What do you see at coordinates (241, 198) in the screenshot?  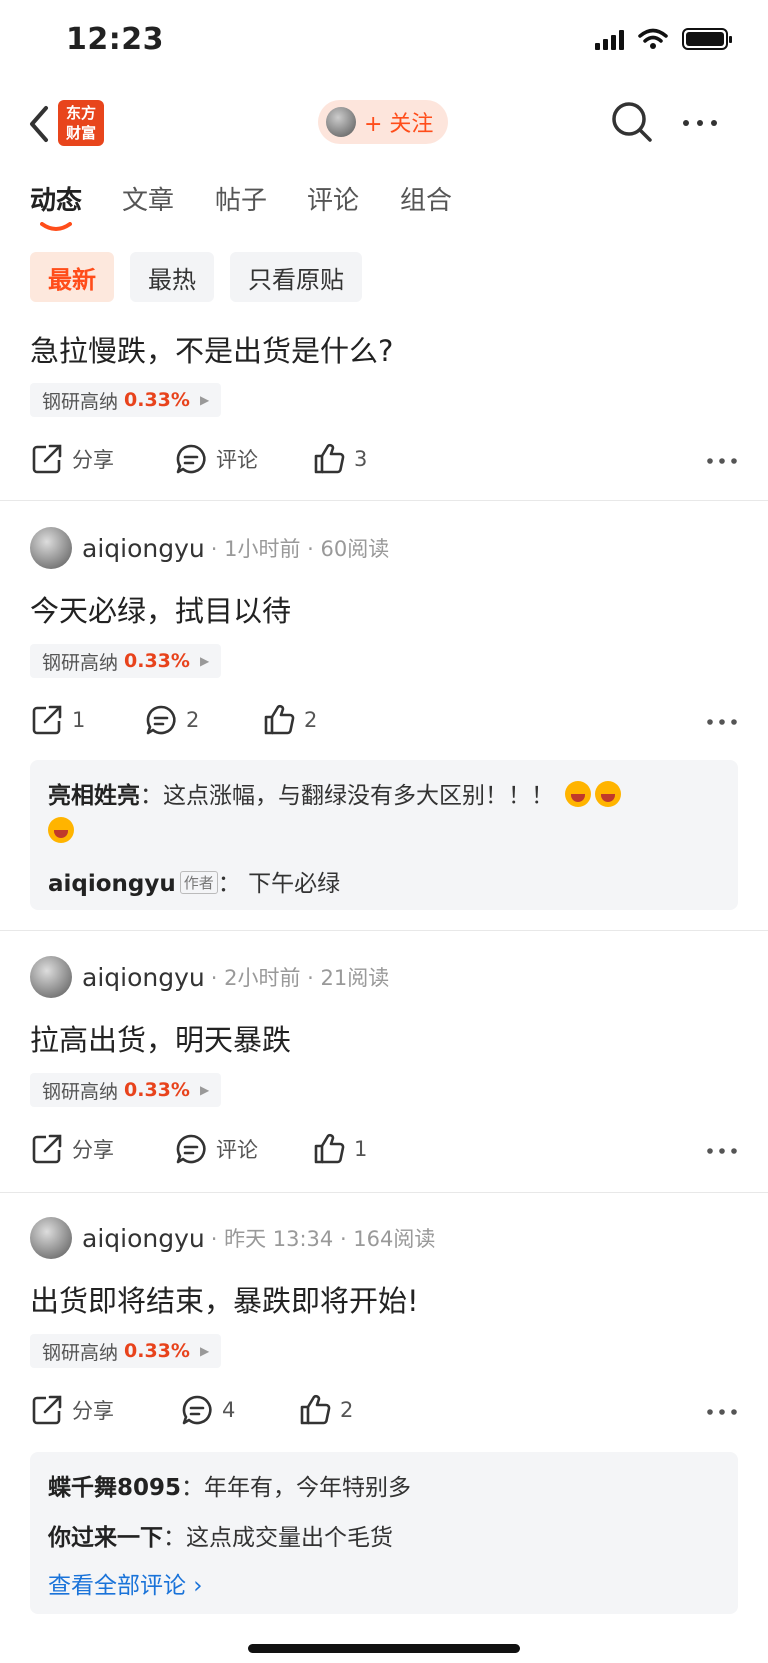 I see `tab-posts: 帖子` at bounding box center [241, 198].